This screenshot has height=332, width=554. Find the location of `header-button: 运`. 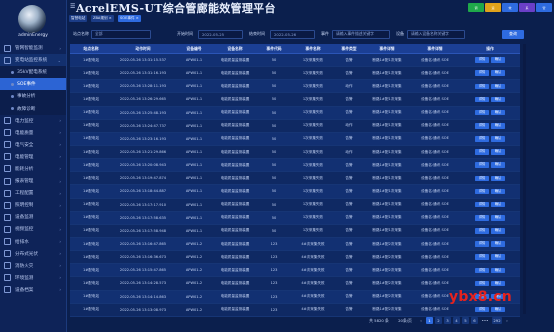

header-button: 运 is located at coordinates (493, 7).